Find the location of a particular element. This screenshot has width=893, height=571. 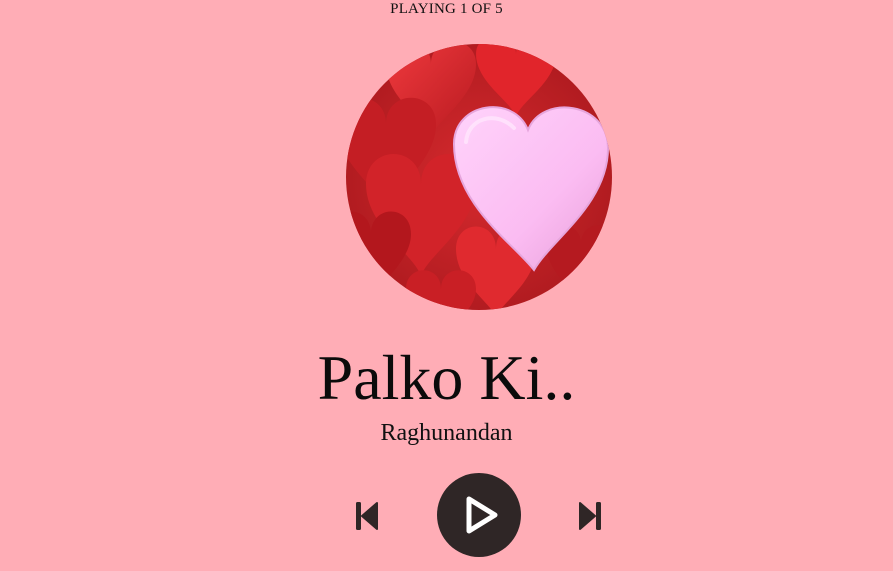

previous-track-button is located at coordinates (367, 516).